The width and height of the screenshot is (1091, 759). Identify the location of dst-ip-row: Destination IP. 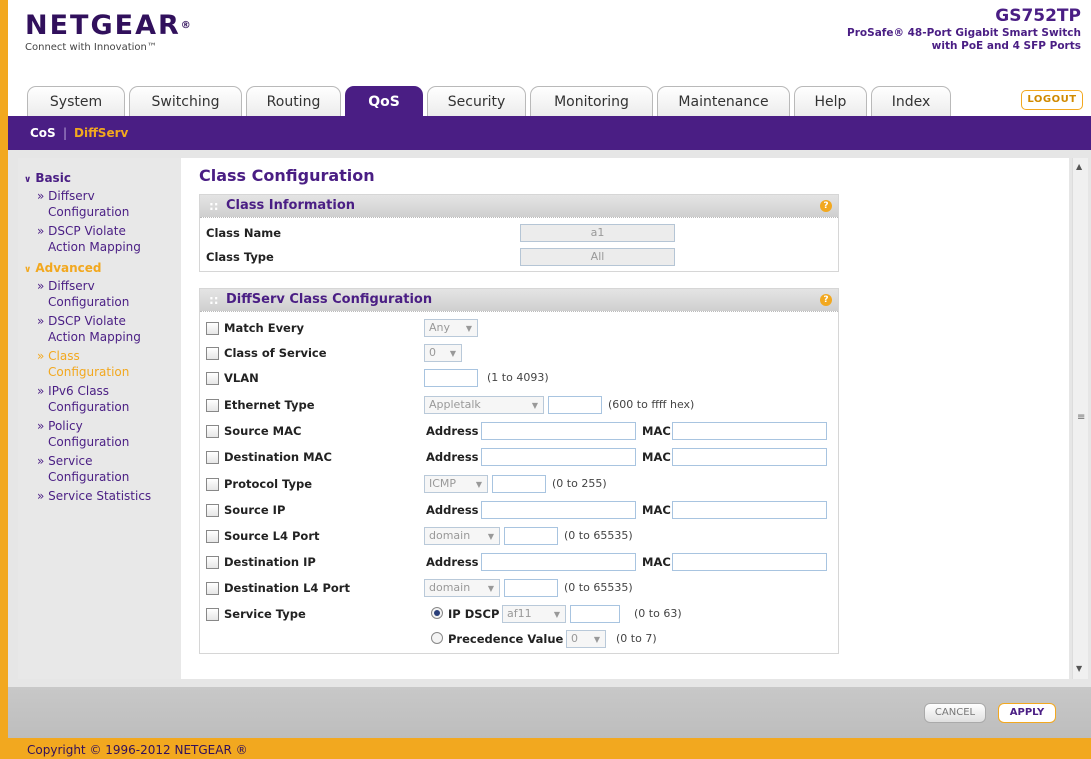
(261, 562).